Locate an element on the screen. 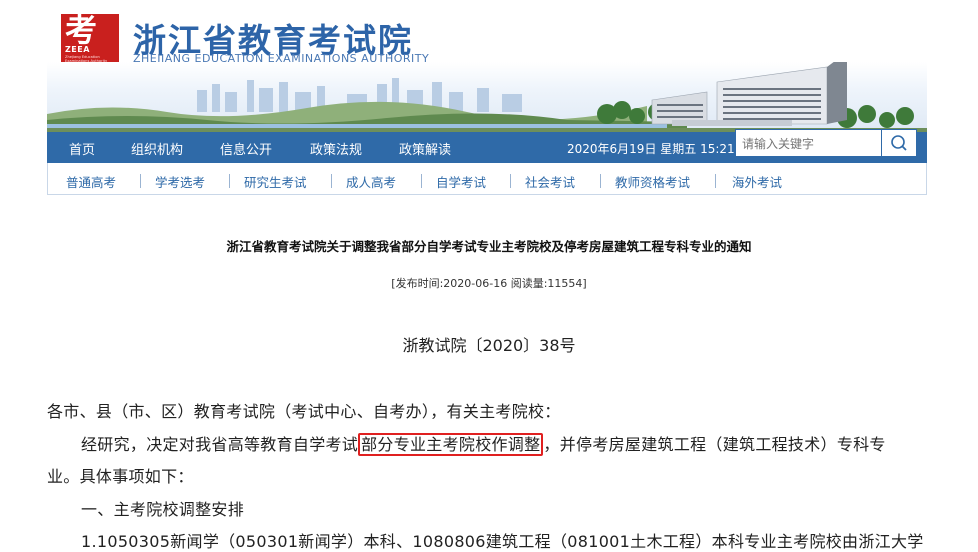 This screenshot has height=552, width=978. search-input is located at coordinates (811, 144).